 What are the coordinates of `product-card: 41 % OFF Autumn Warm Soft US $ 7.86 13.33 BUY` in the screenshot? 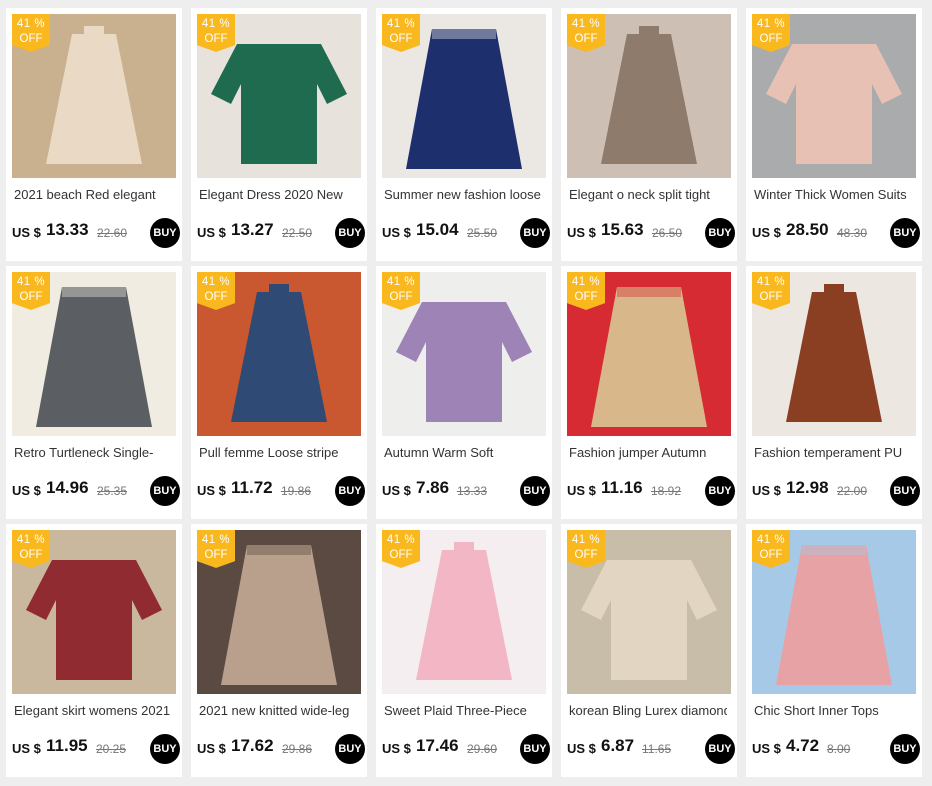 It's located at (464, 392).